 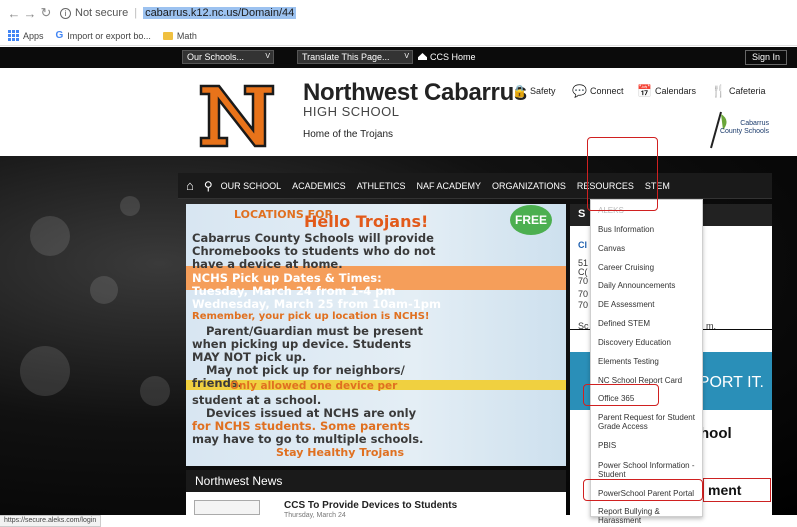 I want to click on flyer-line: may have to go to multiple schools., so click(x=308, y=439).